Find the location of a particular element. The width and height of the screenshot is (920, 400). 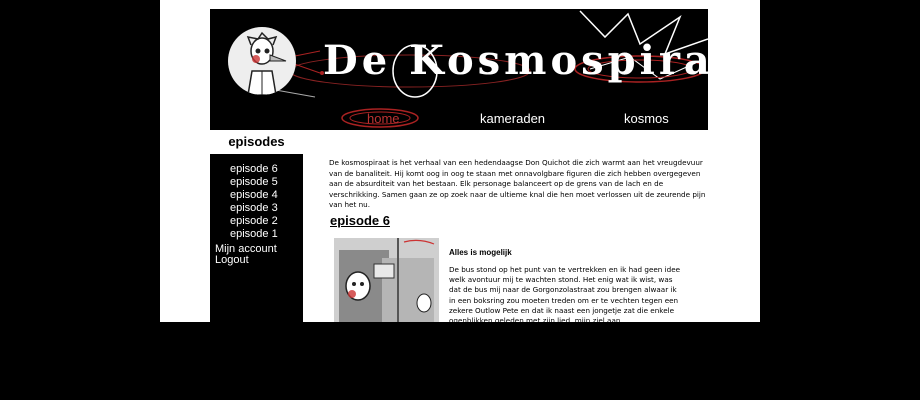

nav-kosmos: kosmos is located at coordinates (646, 118).